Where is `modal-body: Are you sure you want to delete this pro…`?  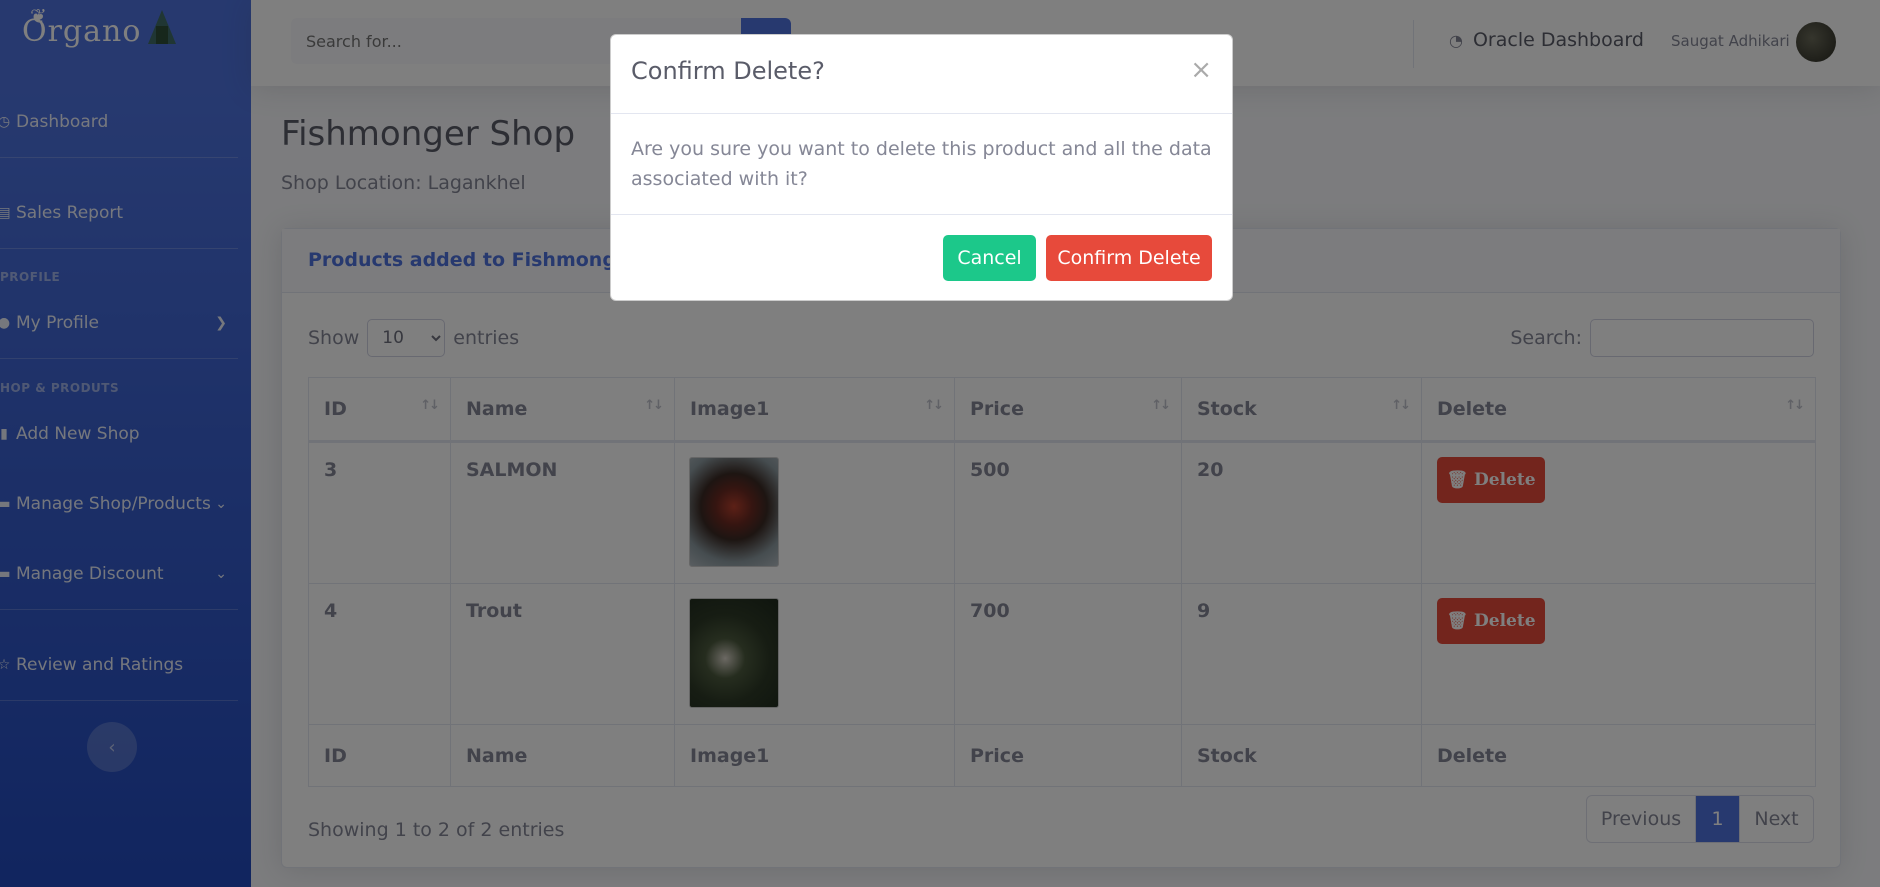 modal-body: Are you sure you want to delete this pro… is located at coordinates (921, 164).